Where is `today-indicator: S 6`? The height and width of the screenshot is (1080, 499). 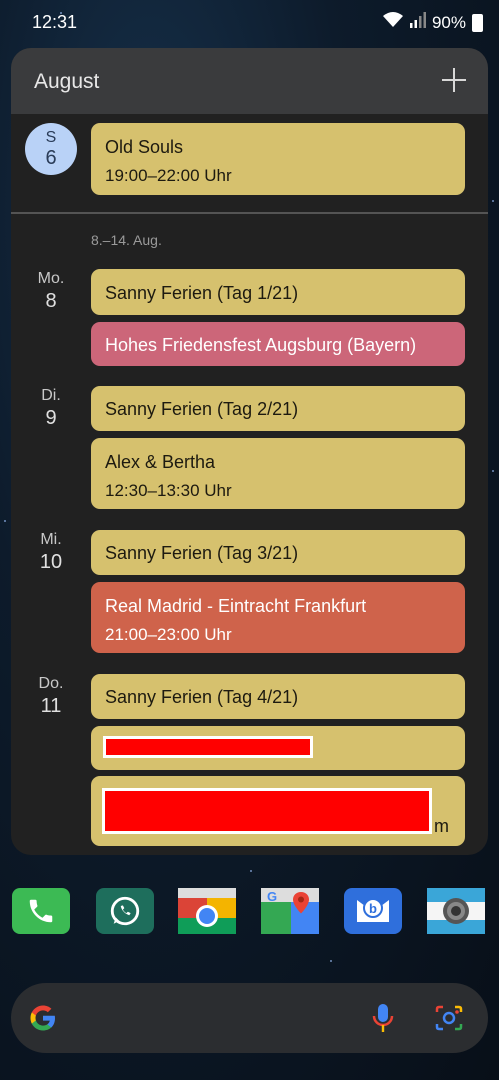 today-indicator: S 6 is located at coordinates (51, 149).